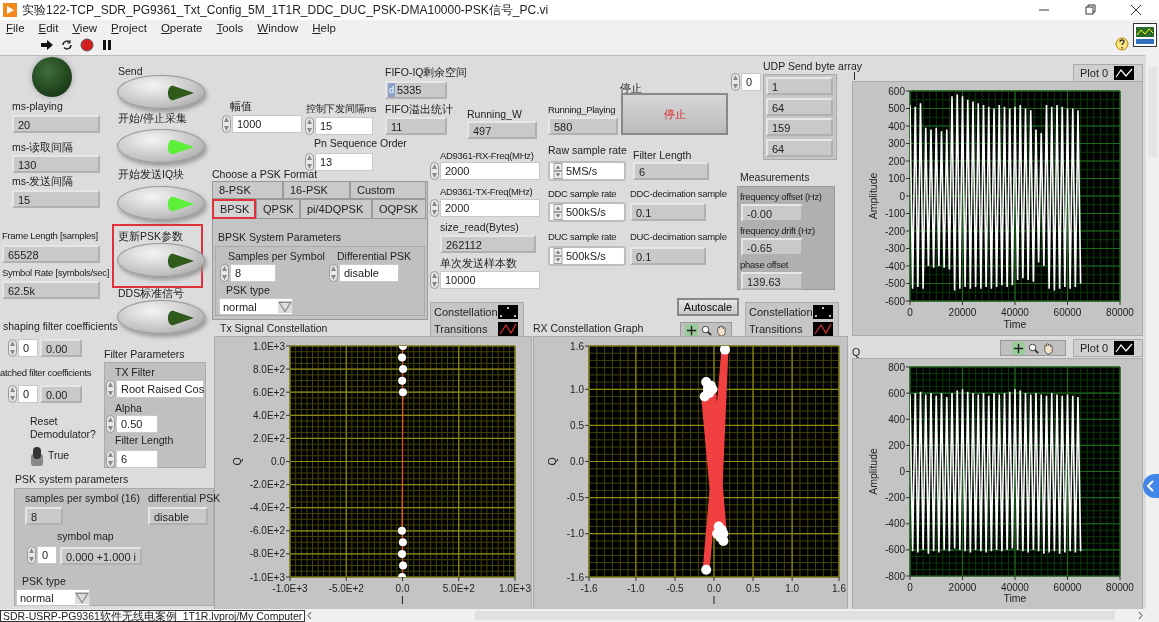 This screenshot has height=622, width=1159. What do you see at coordinates (316, 190) in the screenshot?
I see `tab: 16-PSK` at bounding box center [316, 190].